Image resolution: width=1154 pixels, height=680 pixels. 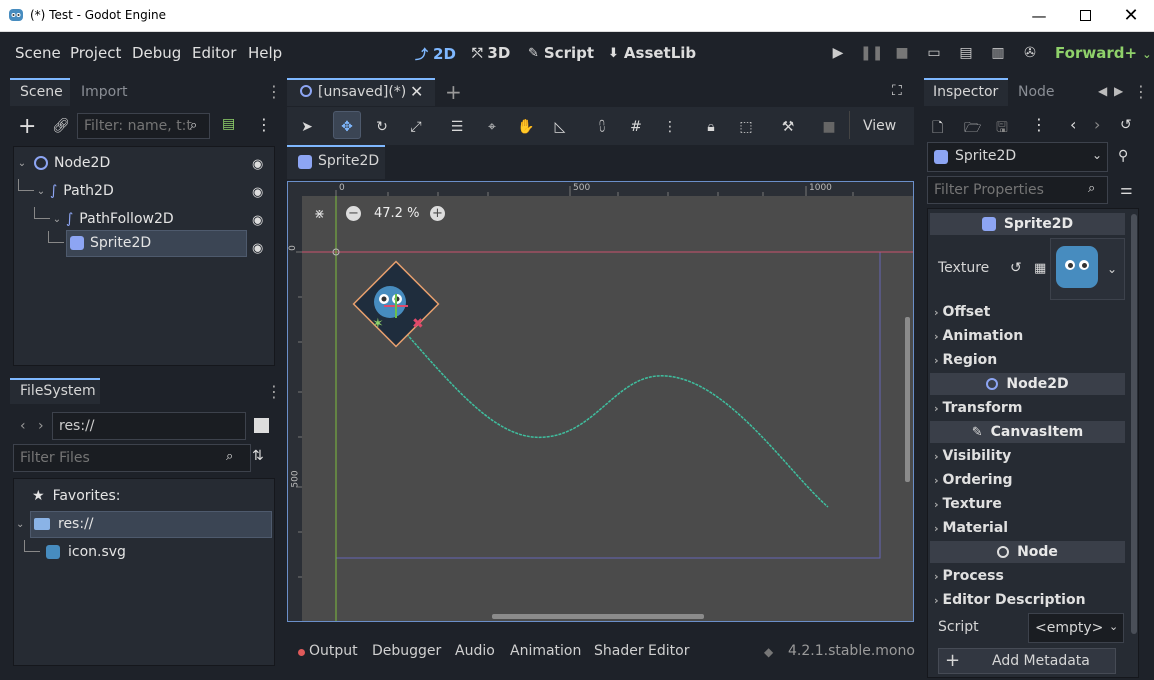 I want to click on tab-animation: Animation, so click(x=545, y=651).